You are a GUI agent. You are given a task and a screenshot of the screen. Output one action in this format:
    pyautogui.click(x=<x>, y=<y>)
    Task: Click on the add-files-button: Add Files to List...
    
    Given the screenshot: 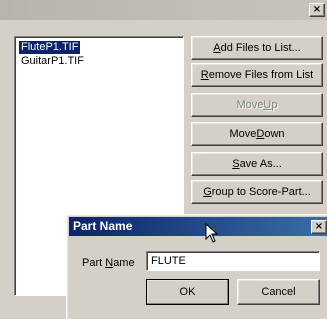 What is the action you would take?
    pyautogui.click(x=257, y=48)
    